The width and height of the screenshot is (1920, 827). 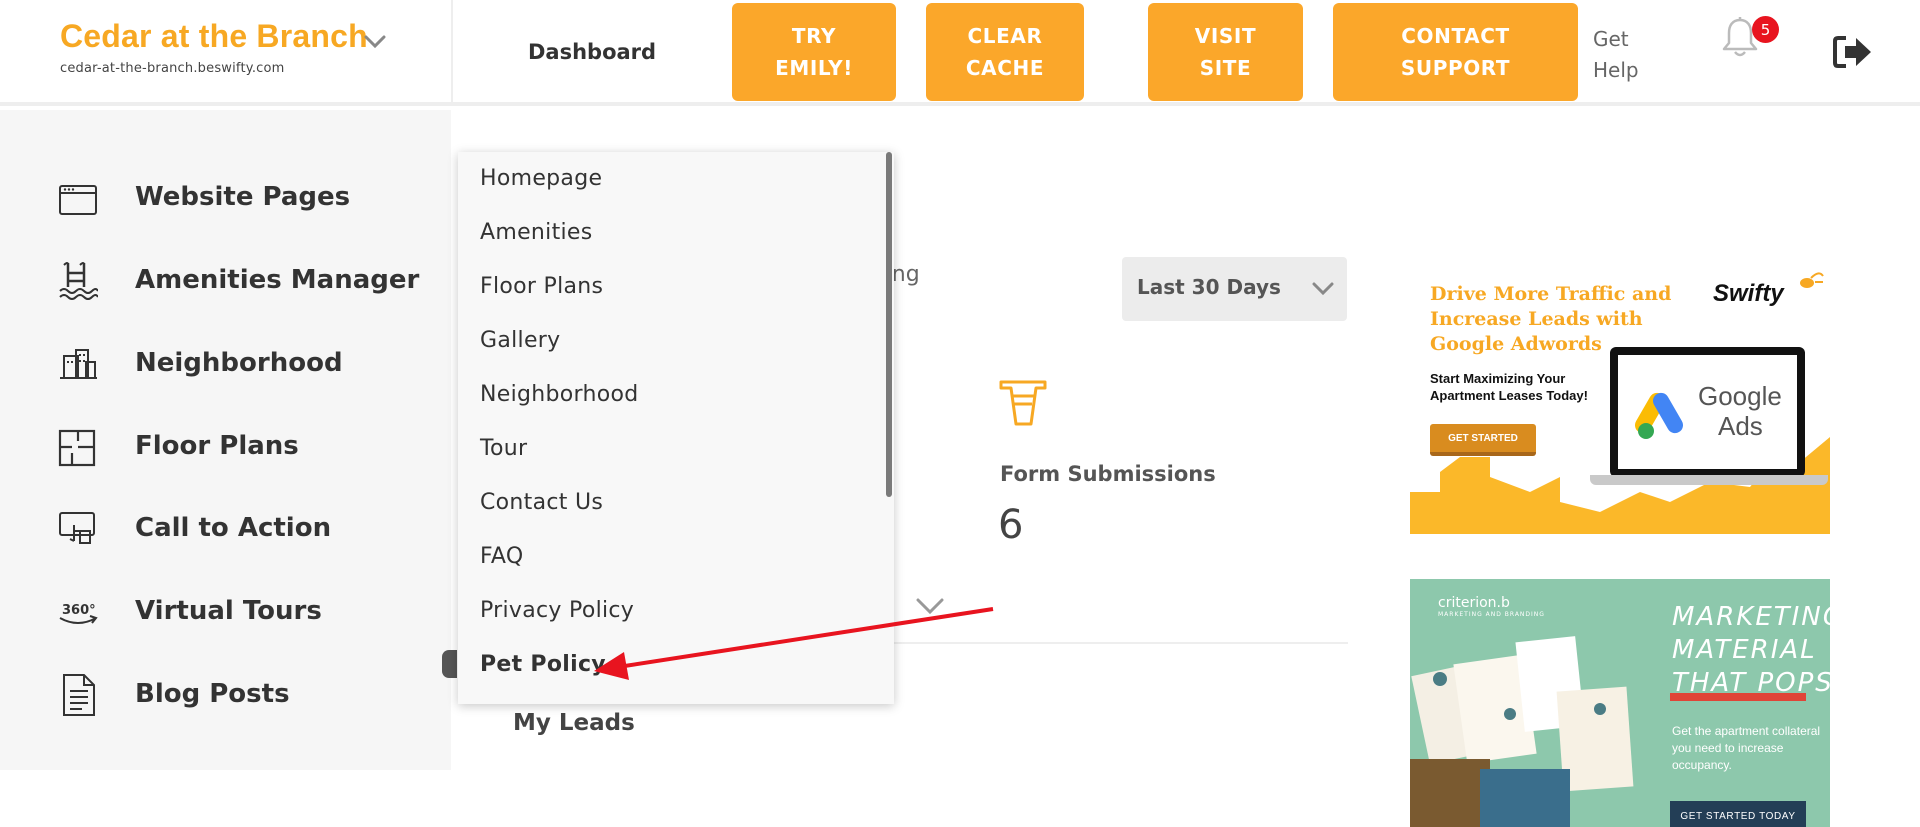 What do you see at coordinates (557, 610) in the screenshot?
I see `dropdown-item-privacy-policy: Privacy Policy` at bounding box center [557, 610].